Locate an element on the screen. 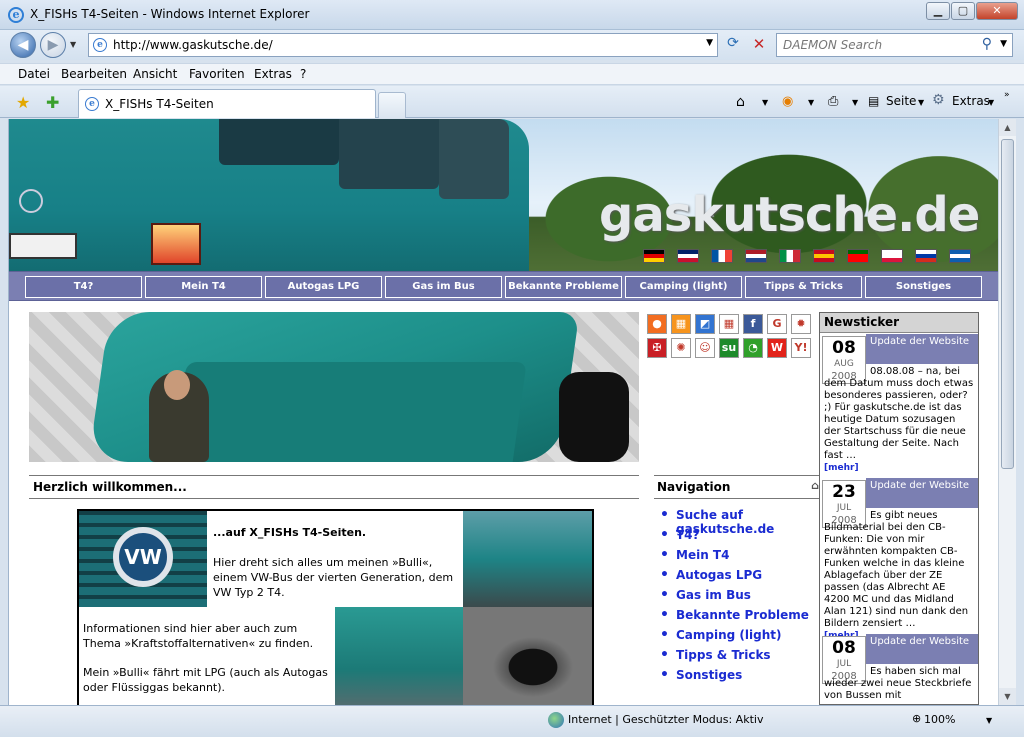  close-button: ✕ is located at coordinates (997, 11).